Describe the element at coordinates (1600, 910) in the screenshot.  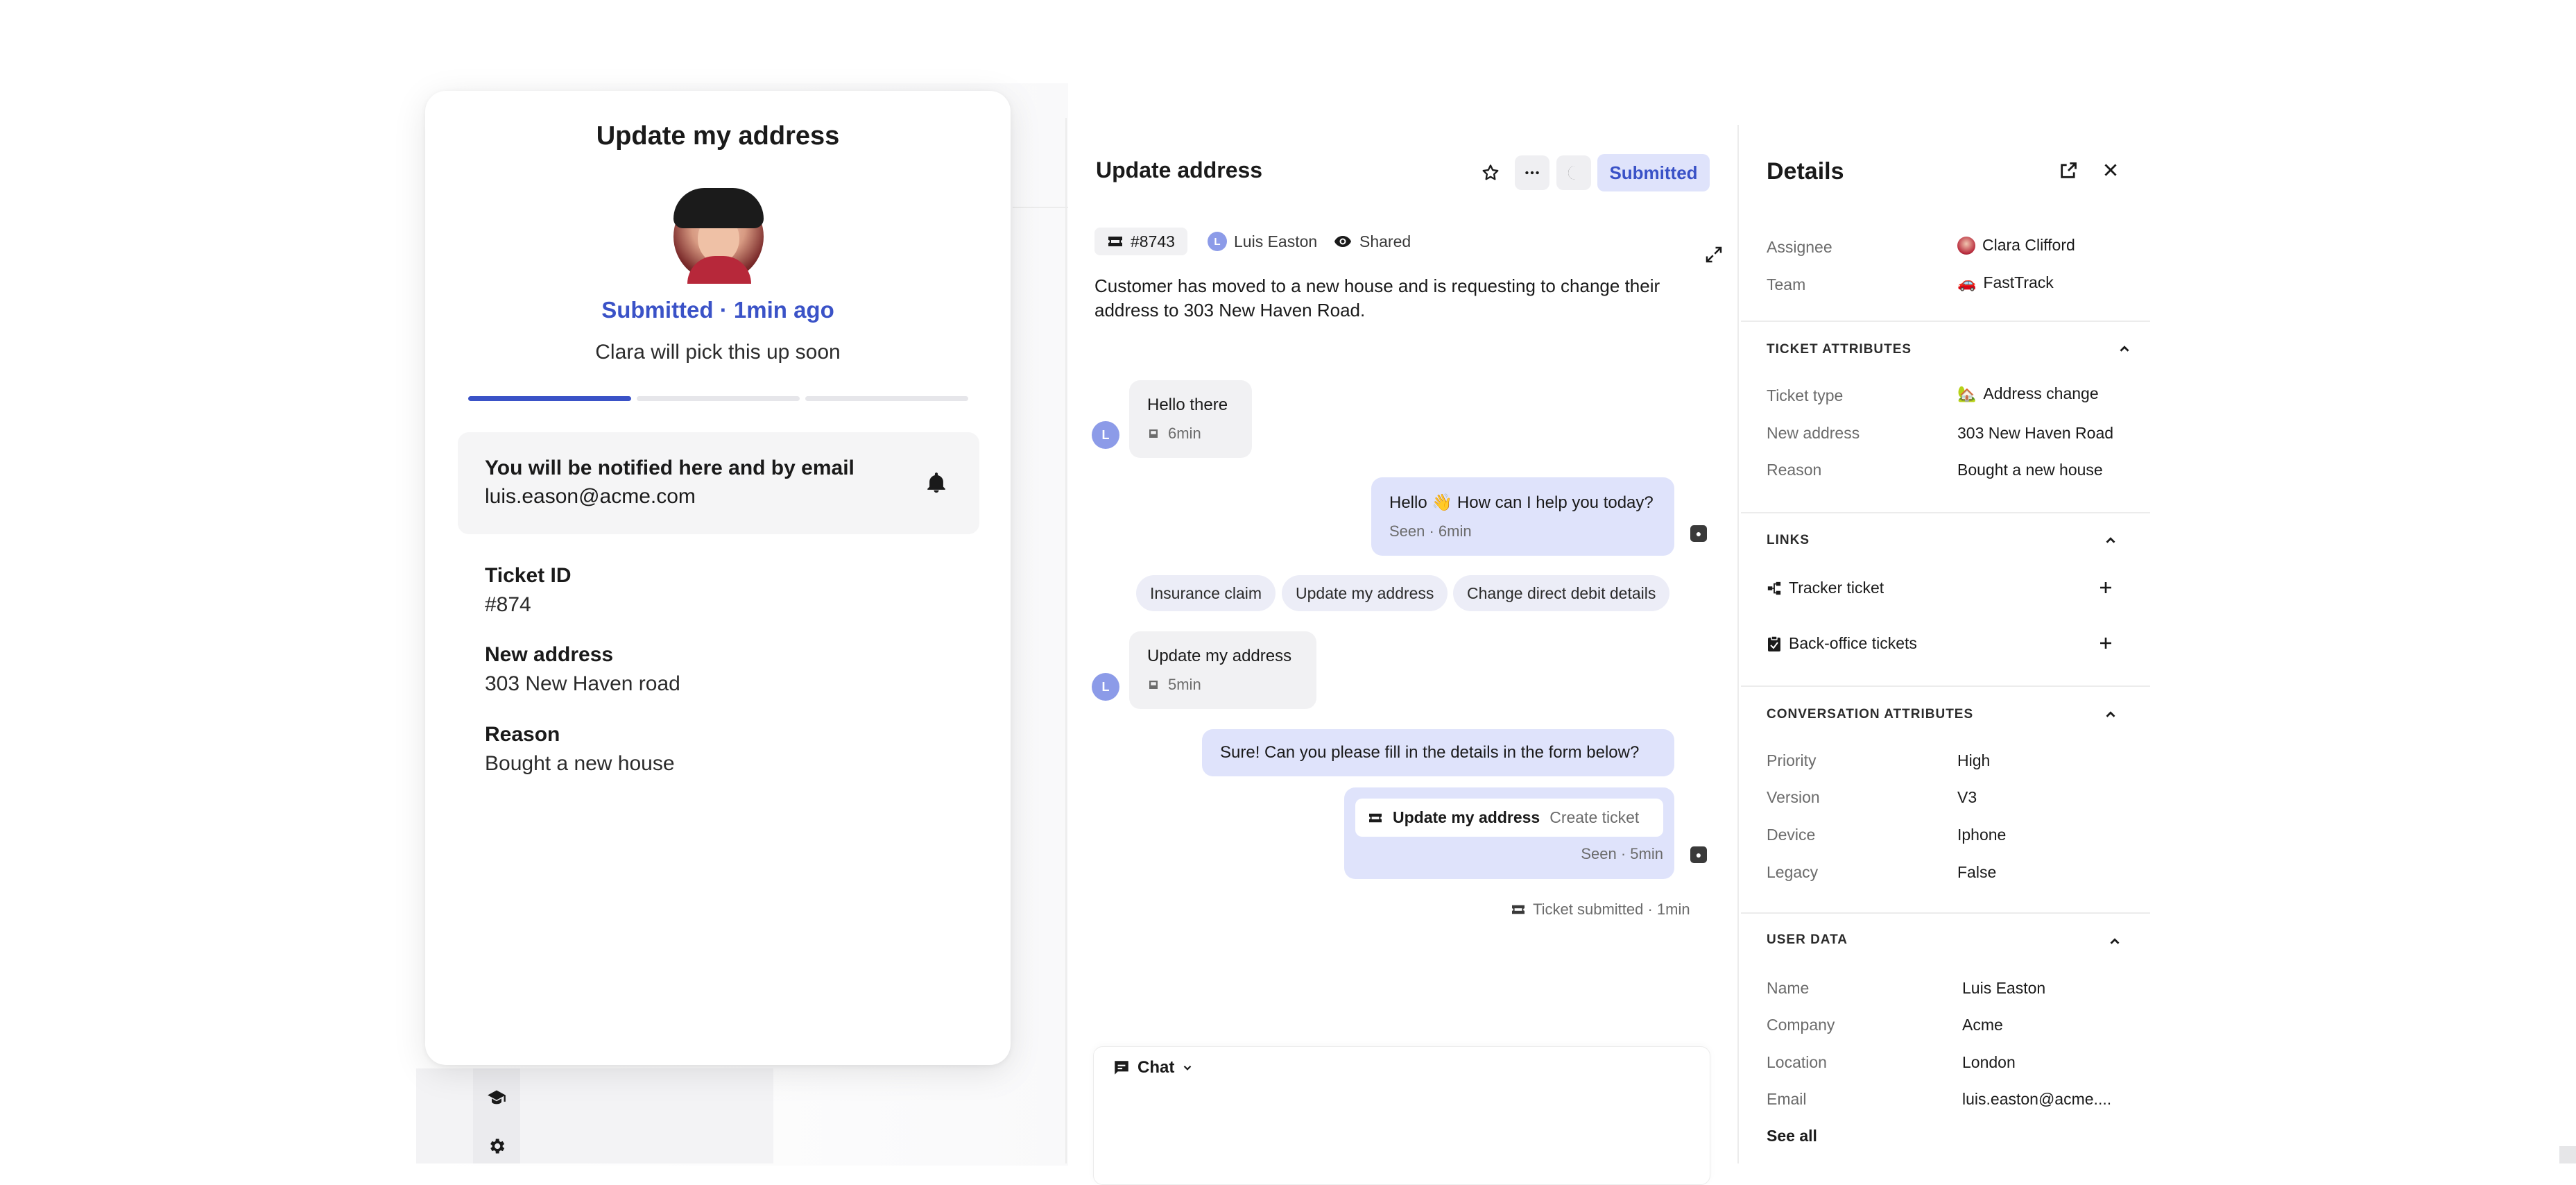
I see `system-event: Ticket submitted · 1min` at that location.